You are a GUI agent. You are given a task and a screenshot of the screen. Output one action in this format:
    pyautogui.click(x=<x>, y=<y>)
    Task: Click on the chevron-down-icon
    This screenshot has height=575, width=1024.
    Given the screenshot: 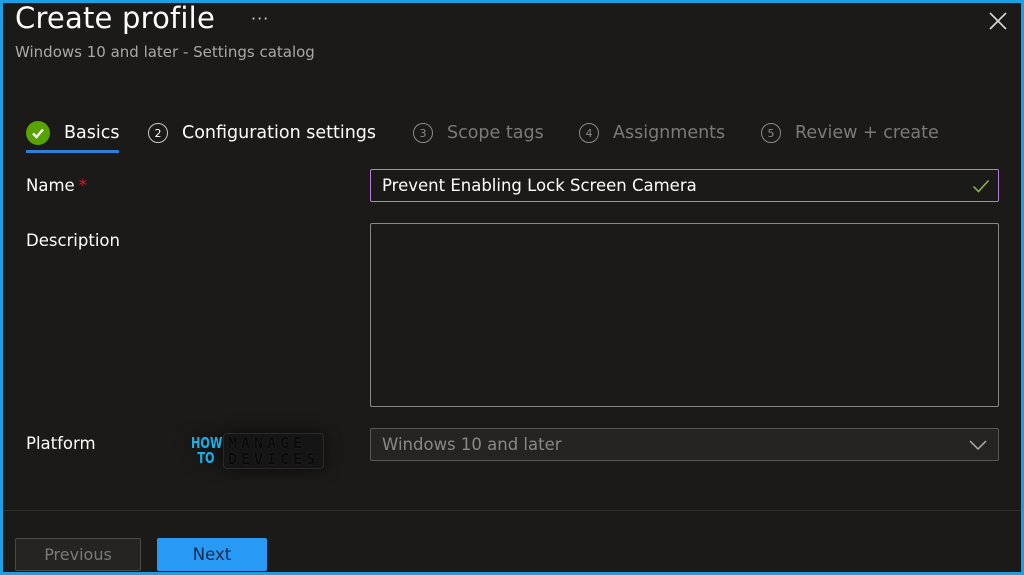 What is the action you would take?
    pyautogui.click(x=978, y=445)
    